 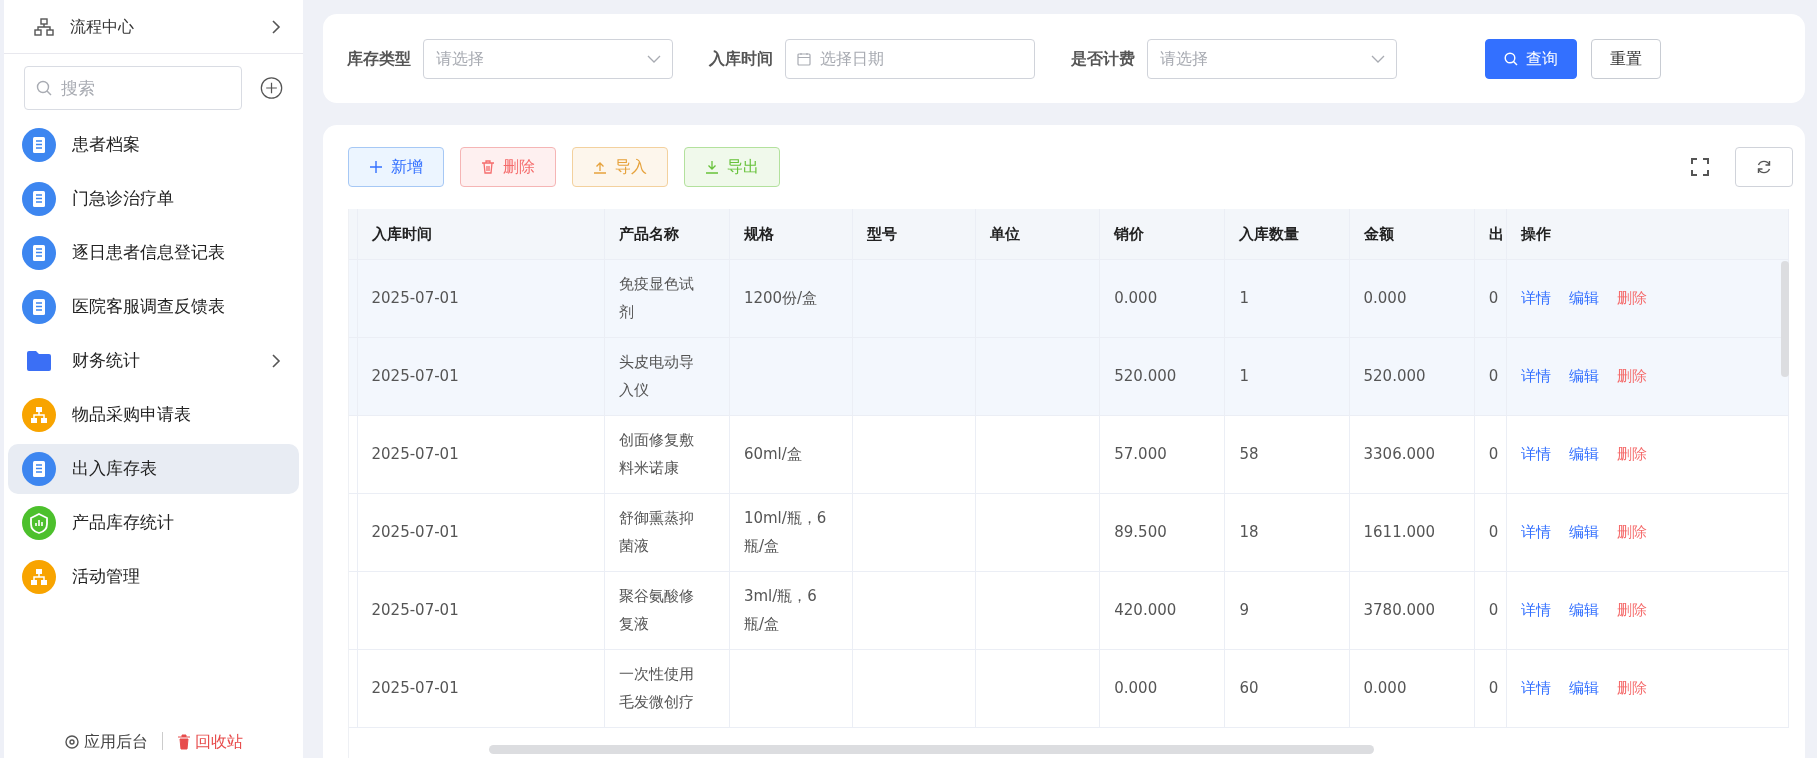 I want to click on delete-button: 删除, so click(x=508, y=167).